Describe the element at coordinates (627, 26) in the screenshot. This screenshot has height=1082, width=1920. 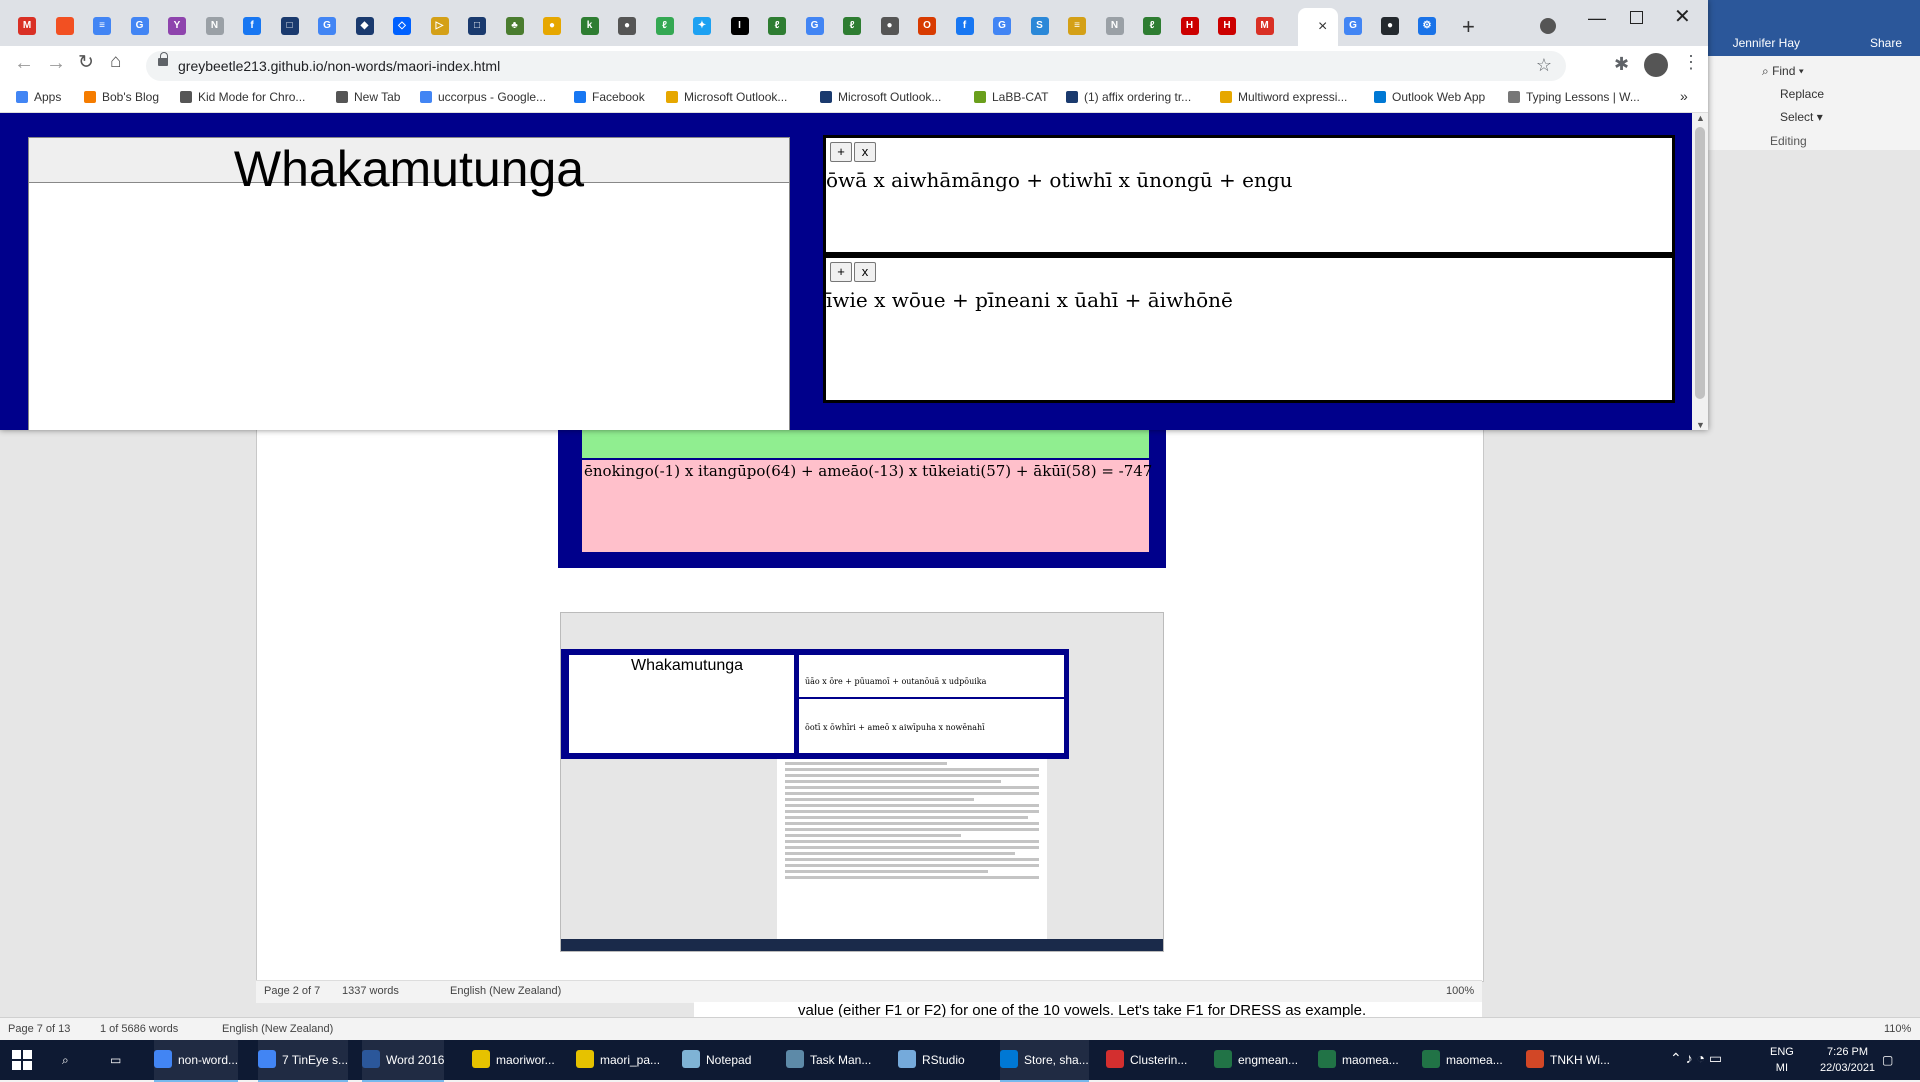
I see `tab-globe-icon: ●` at that location.